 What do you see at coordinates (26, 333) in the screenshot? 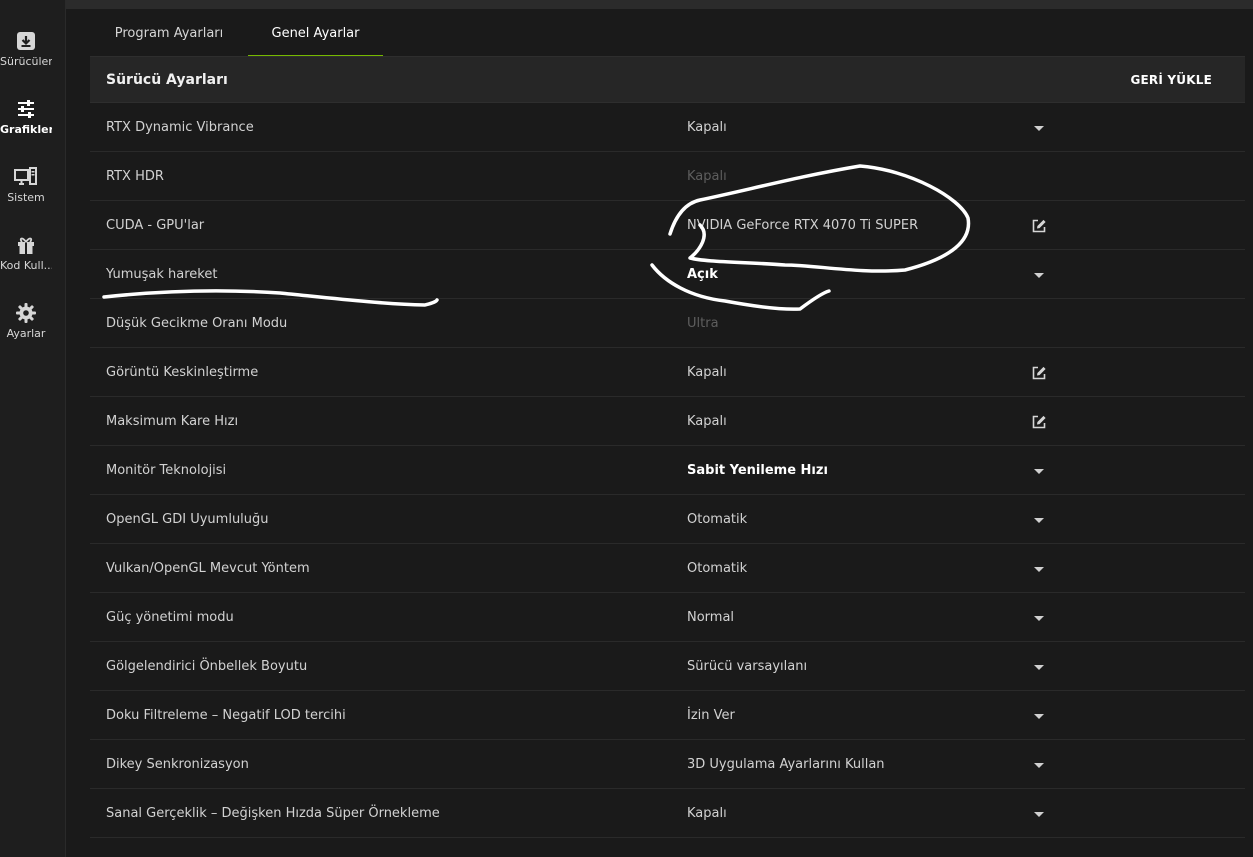
I see `sidebar-item-label: Ayarlar` at bounding box center [26, 333].